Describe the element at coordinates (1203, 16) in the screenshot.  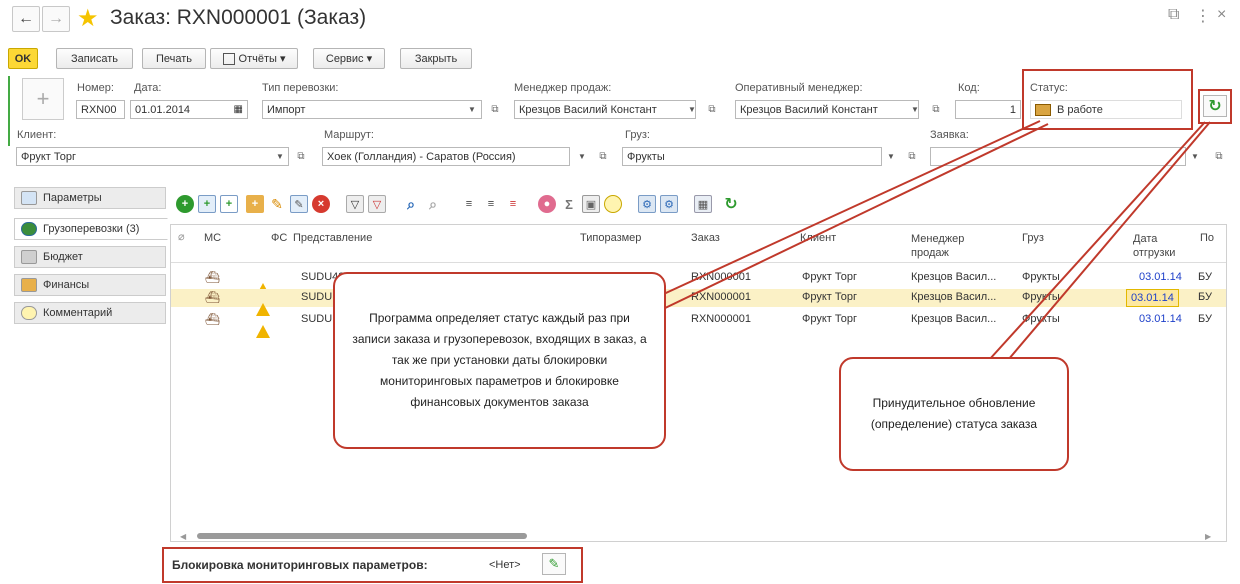
I see `more-icon: ⋮` at that location.